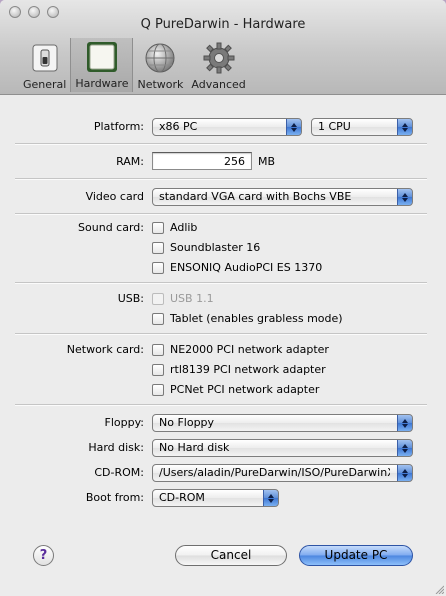 This screenshot has height=596, width=446. Describe the element at coordinates (249, 349) in the screenshot. I see `checkbox-label: NE2000 PCI network adapter` at that location.